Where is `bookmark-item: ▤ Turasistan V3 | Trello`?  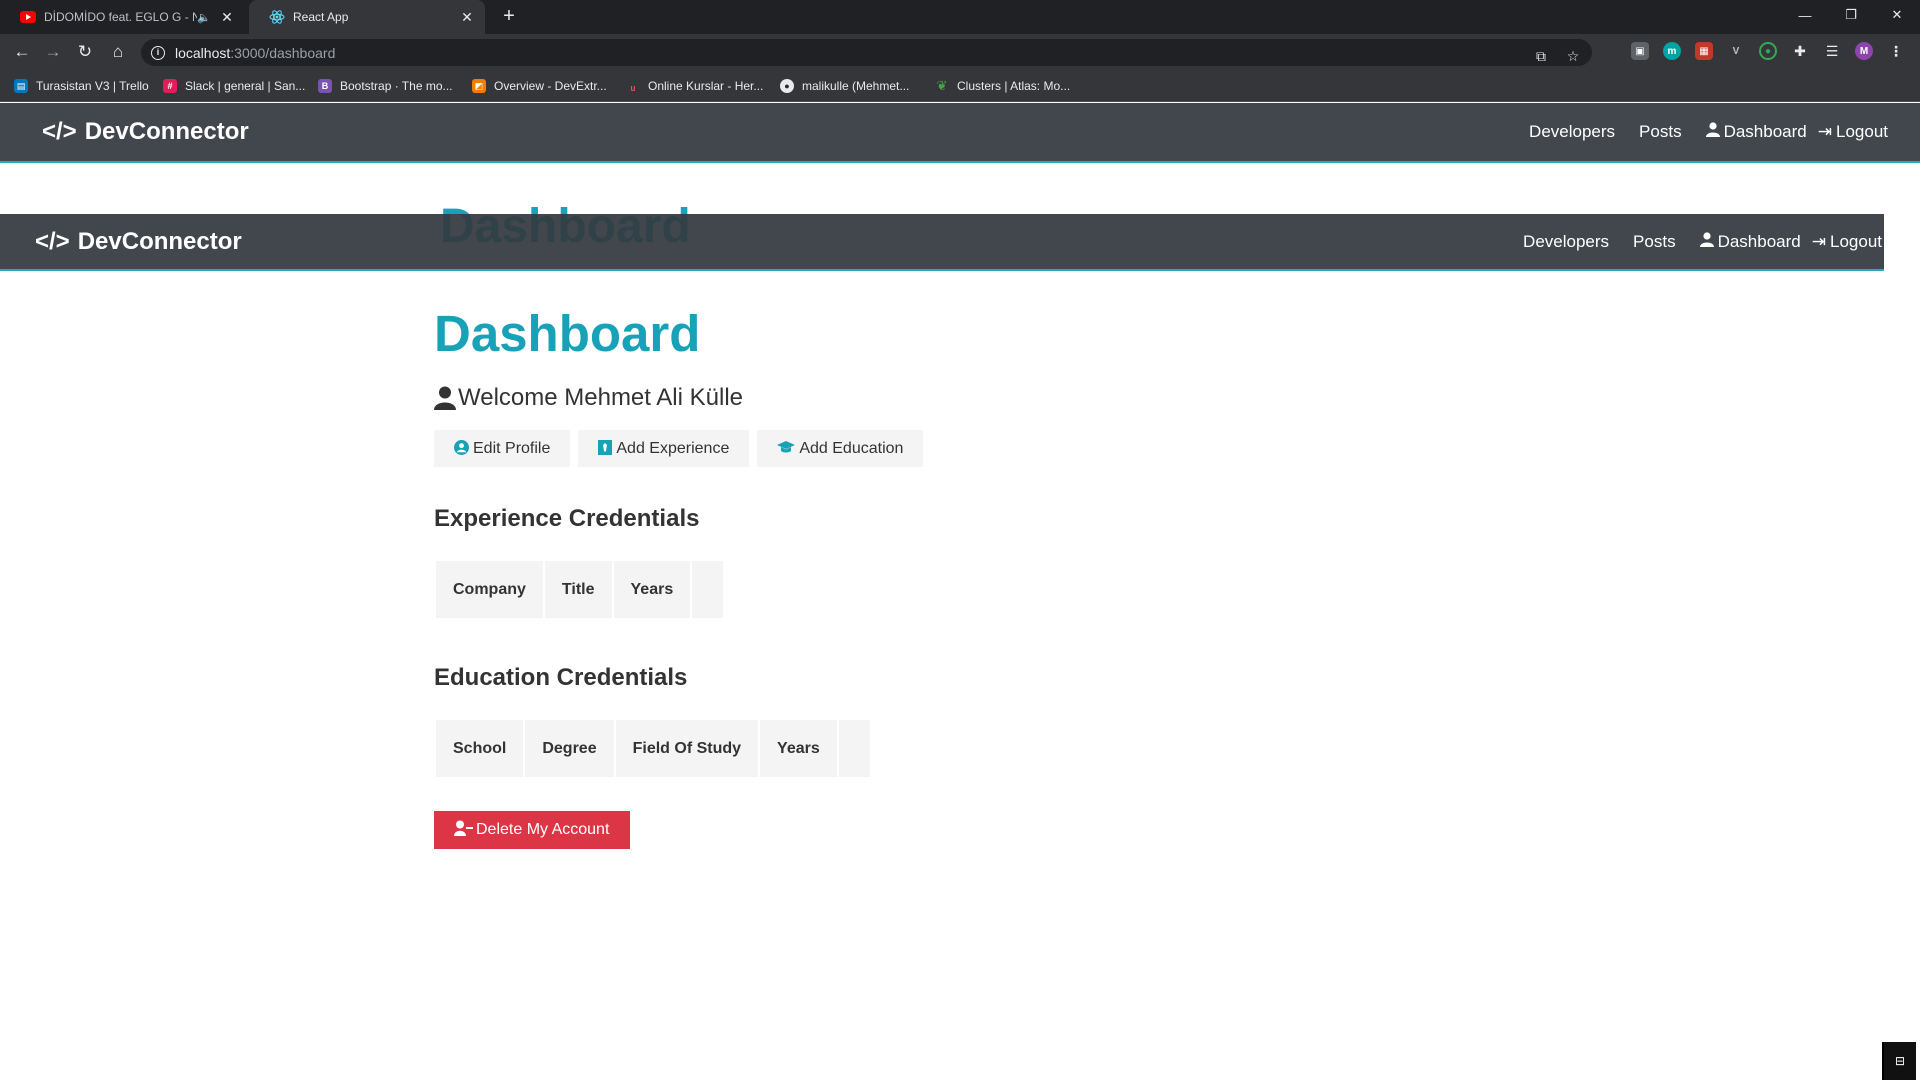
bookmark-item: ▤ Turasistan V3 | Trello is located at coordinates (81, 86).